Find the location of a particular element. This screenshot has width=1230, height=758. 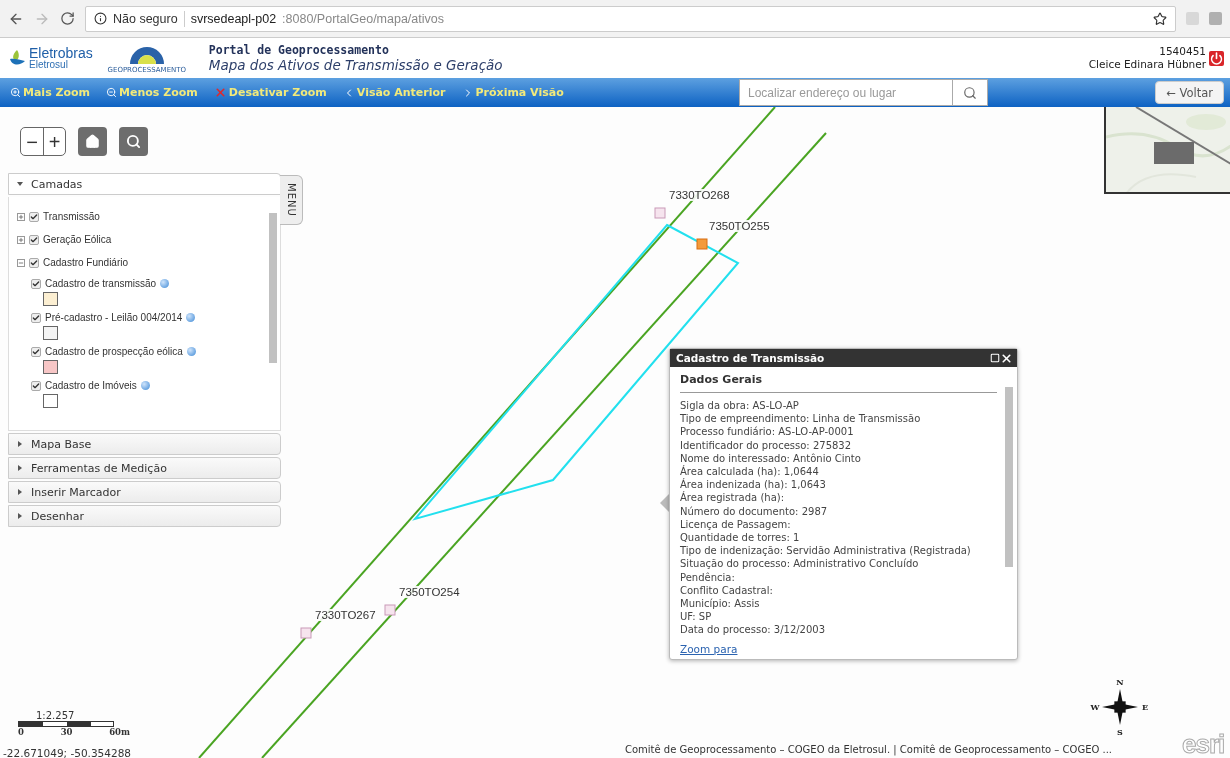

compass-letter: S is located at coordinates (1120, 732).